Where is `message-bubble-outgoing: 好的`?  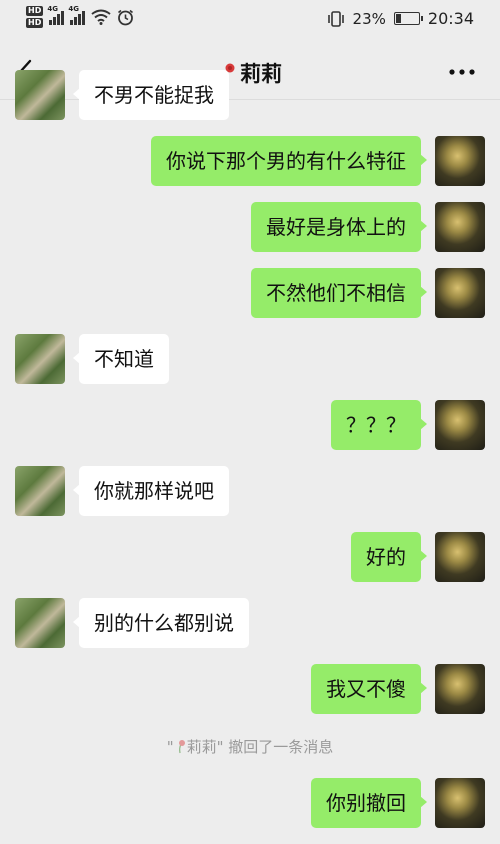 message-bubble-outgoing: 好的 is located at coordinates (389, 557).